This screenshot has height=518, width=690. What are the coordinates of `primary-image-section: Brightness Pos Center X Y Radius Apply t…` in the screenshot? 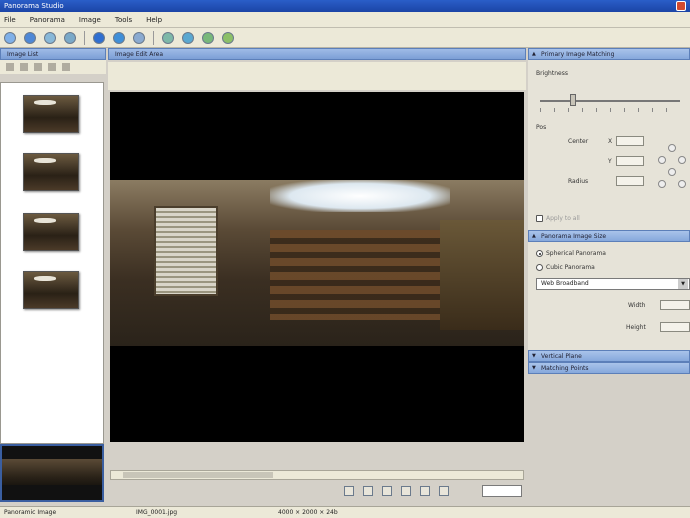 It's located at (609, 145).